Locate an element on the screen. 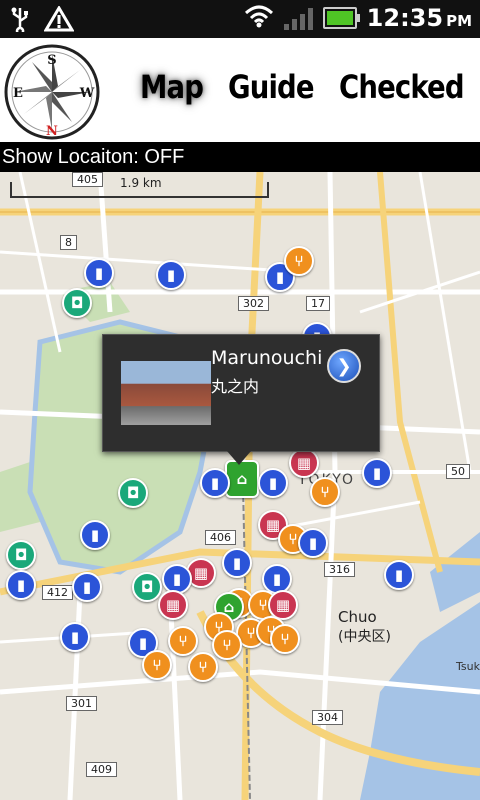 The image size is (480, 800). wifi-icon is located at coordinates (259, 18).